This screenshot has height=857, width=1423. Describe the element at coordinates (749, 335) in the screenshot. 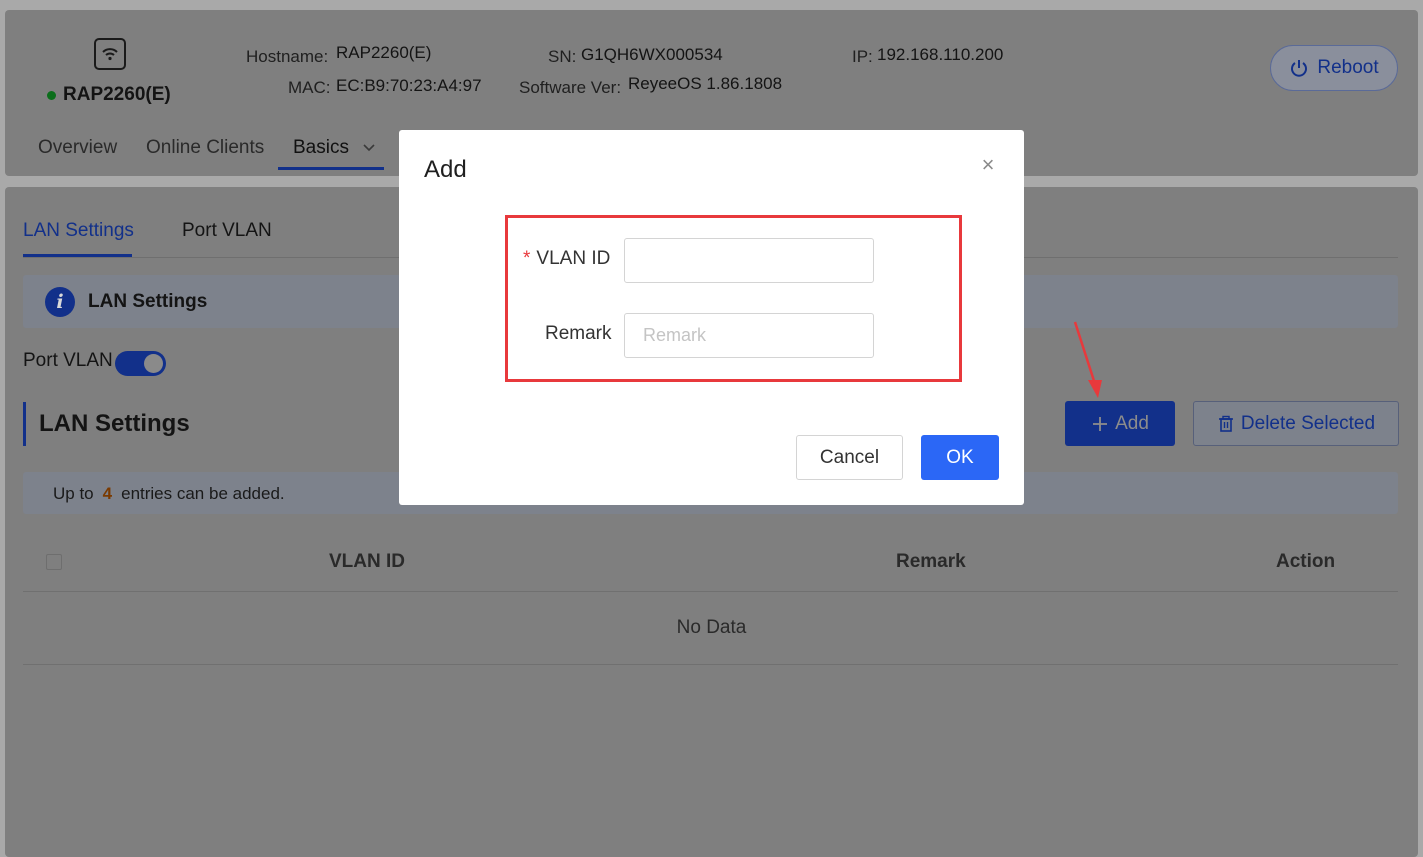

I see `remark-input` at that location.